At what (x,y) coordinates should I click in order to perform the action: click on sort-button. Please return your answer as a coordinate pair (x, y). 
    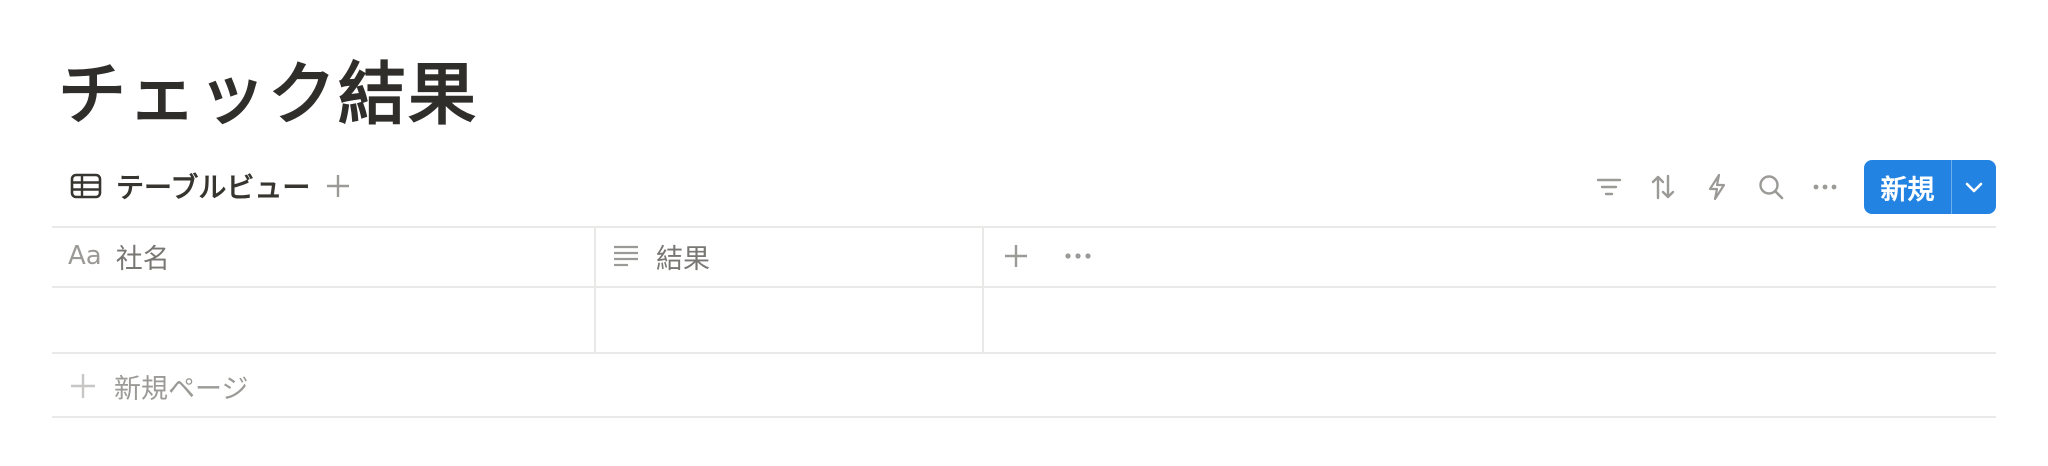
    Looking at the image, I should click on (1663, 187).